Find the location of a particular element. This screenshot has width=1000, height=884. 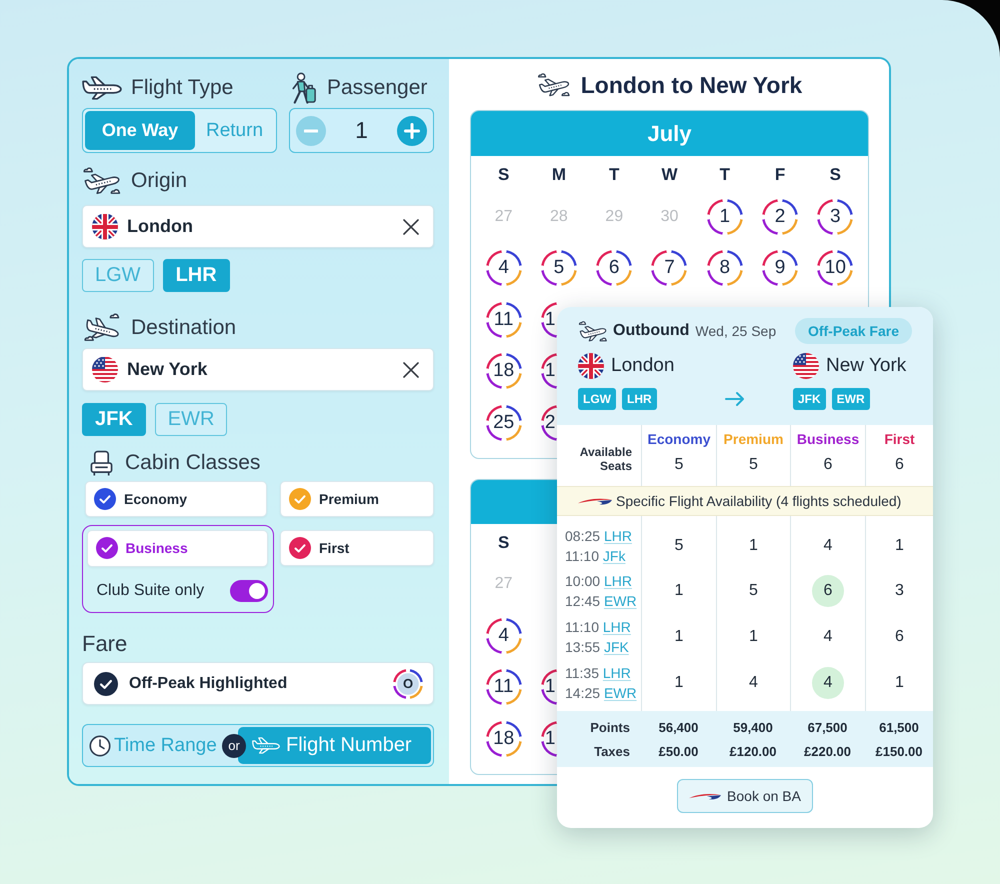

airport-tag: EWR is located at coordinates (851, 399).